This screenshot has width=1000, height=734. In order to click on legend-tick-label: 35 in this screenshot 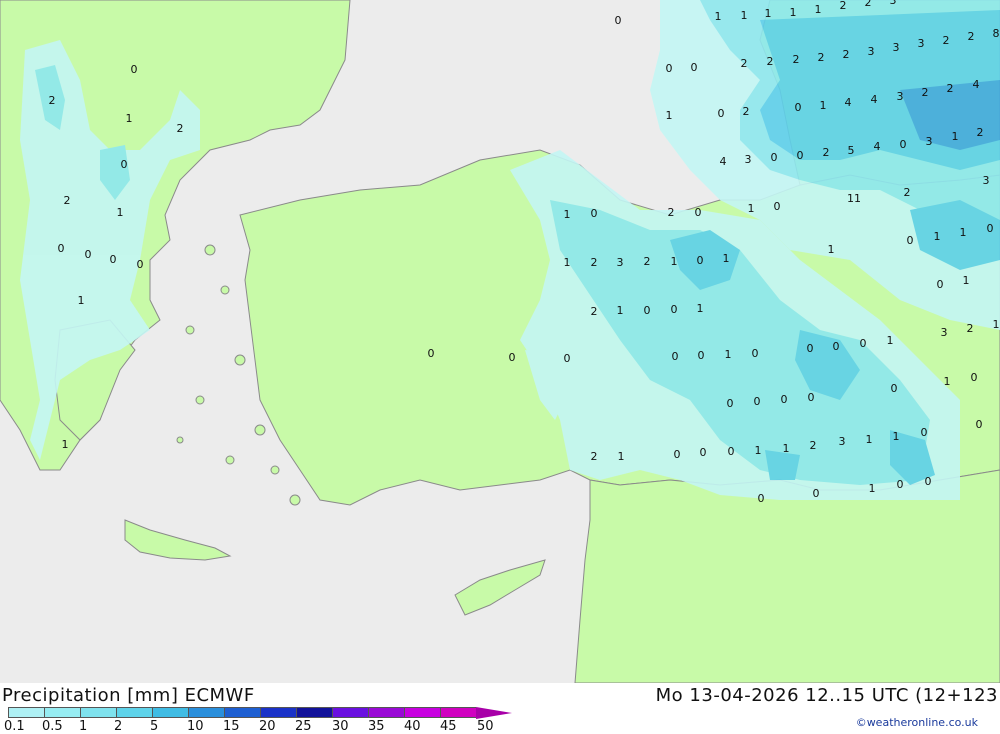, I will do `click(376, 726)`.